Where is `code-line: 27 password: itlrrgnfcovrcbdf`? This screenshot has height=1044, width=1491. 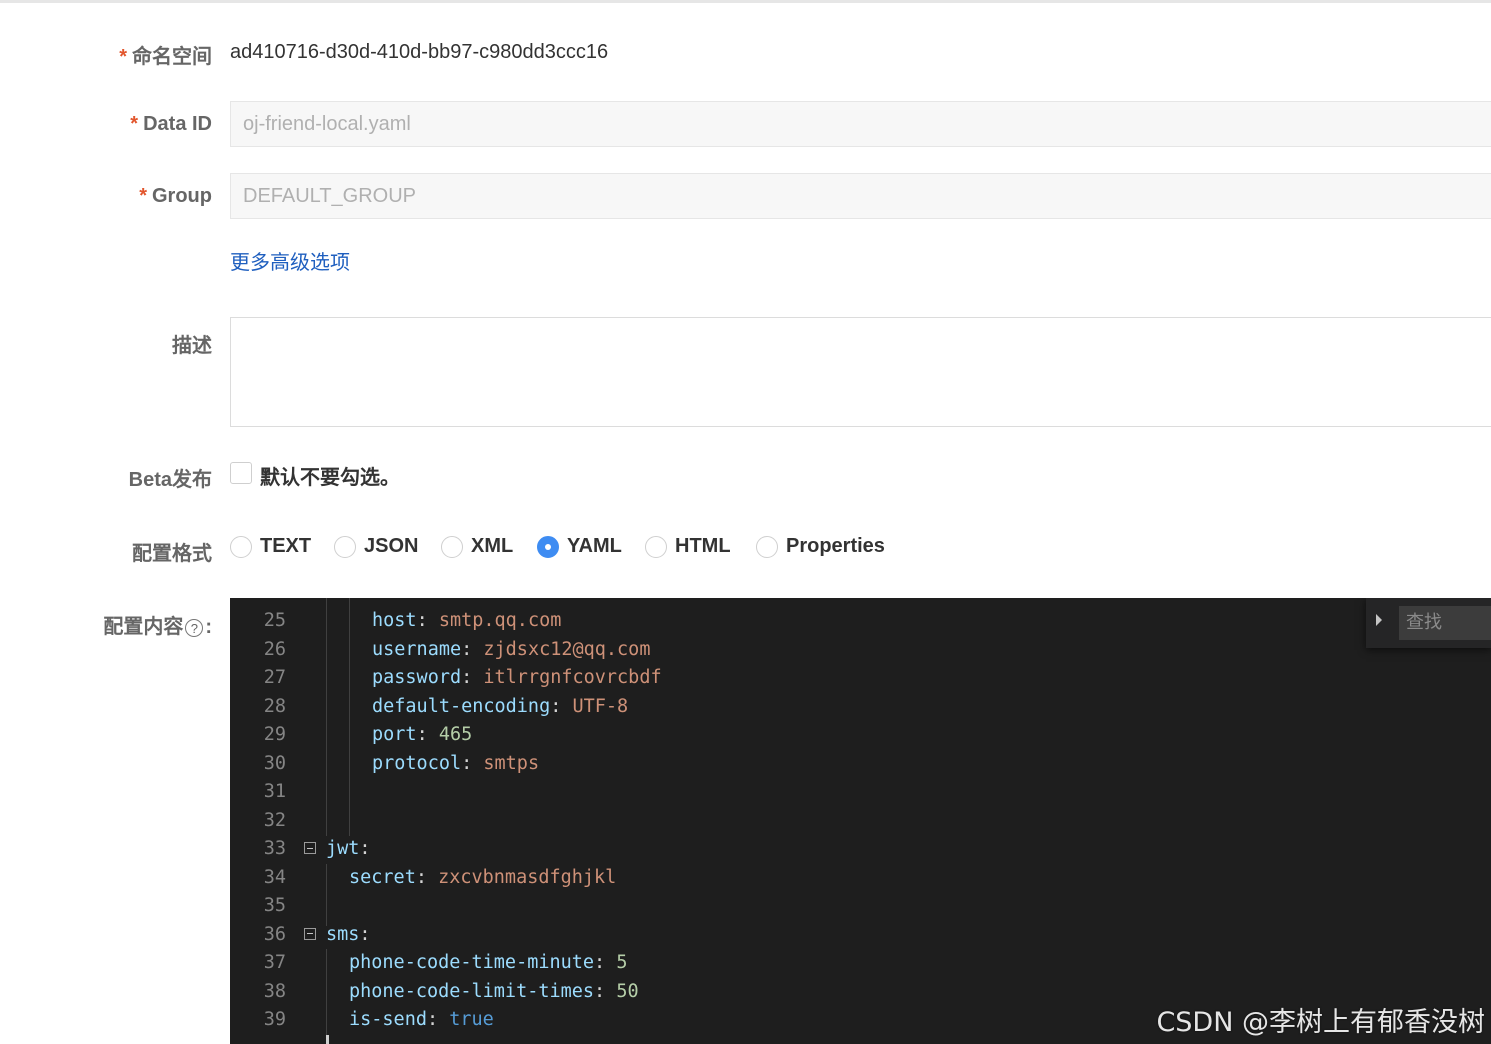 code-line: 27 password: itlrrgnfcovrcbdf is located at coordinates (860, 678).